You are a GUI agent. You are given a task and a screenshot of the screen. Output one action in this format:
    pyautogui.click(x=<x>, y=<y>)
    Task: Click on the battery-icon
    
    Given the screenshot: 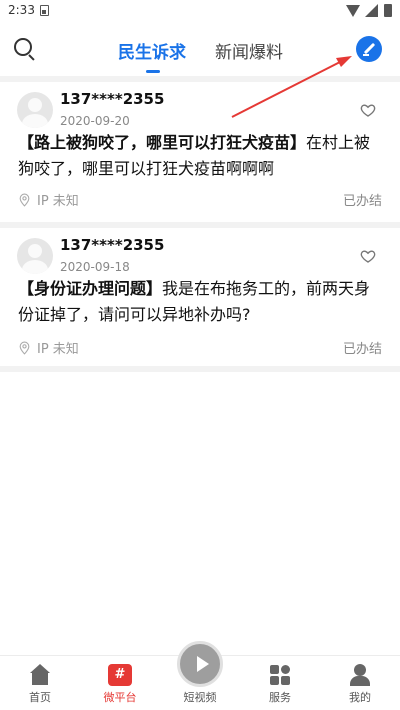 What is the action you would take?
    pyautogui.click(x=388, y=10)
    